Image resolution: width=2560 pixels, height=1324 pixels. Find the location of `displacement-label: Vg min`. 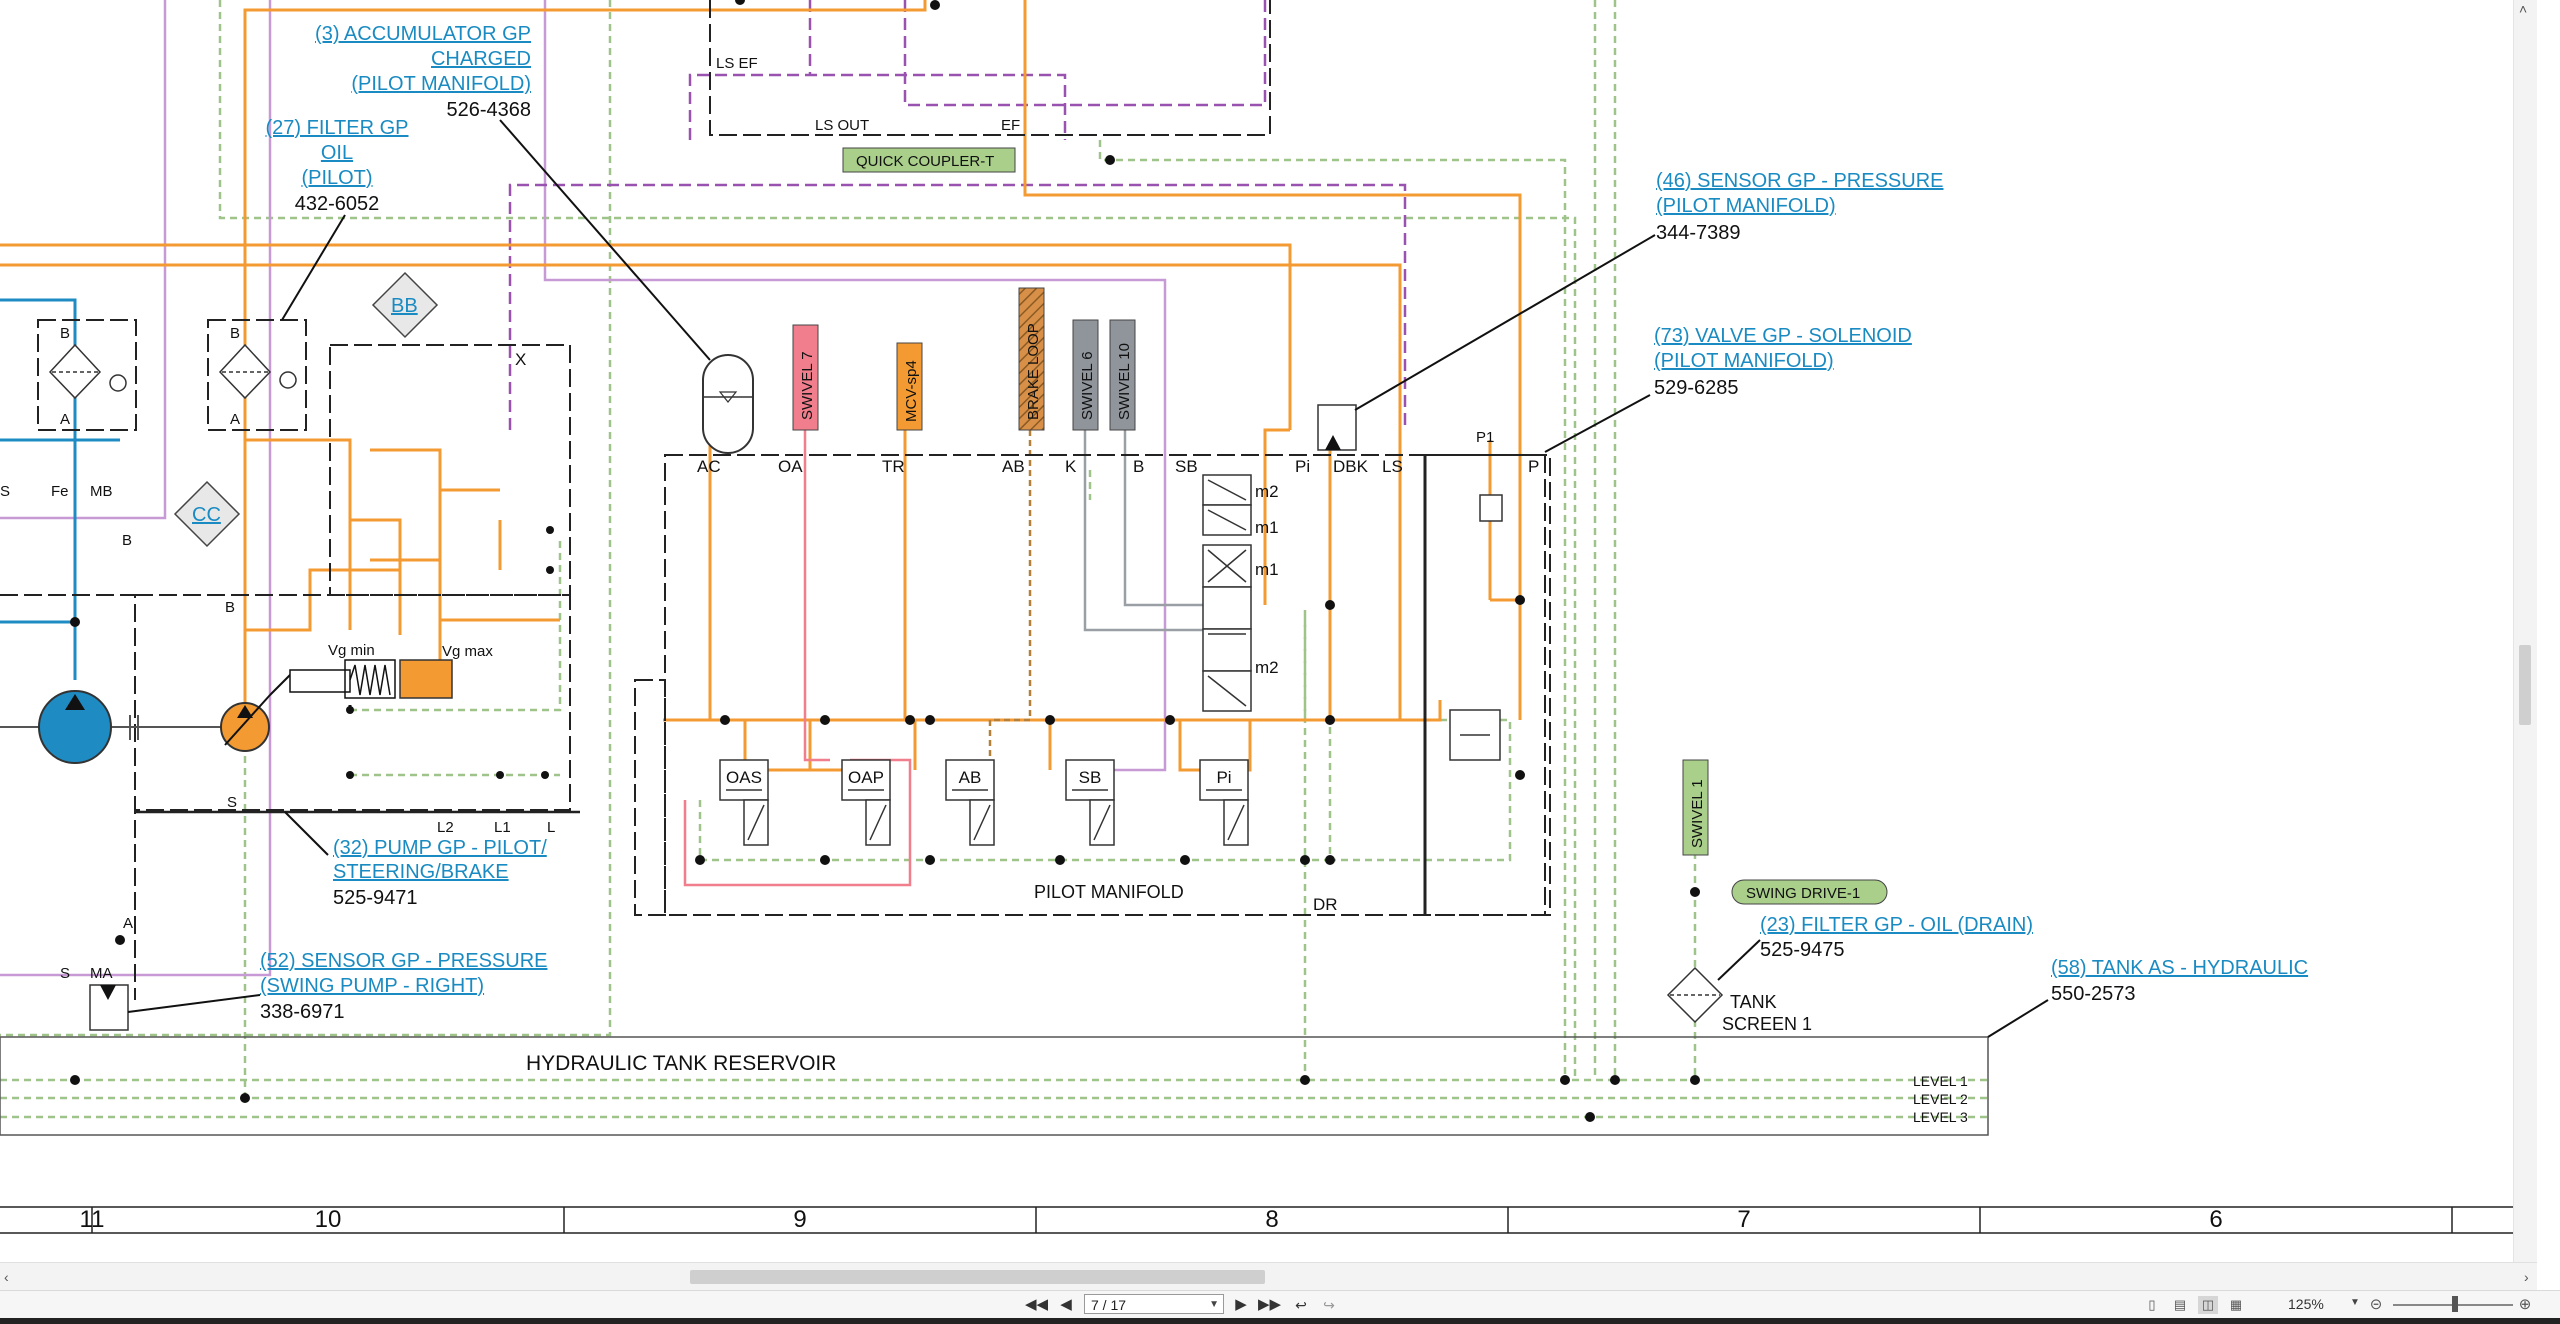

displacement-label: Vg min is located at coordinates (351, 650).